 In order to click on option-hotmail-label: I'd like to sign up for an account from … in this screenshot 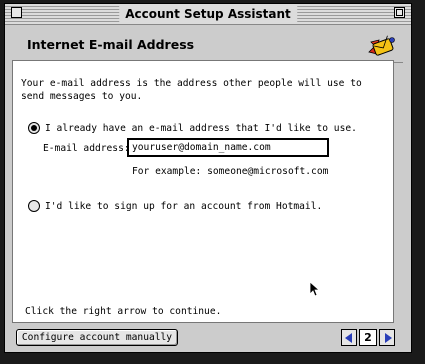, I will do `click(183, 206)`.